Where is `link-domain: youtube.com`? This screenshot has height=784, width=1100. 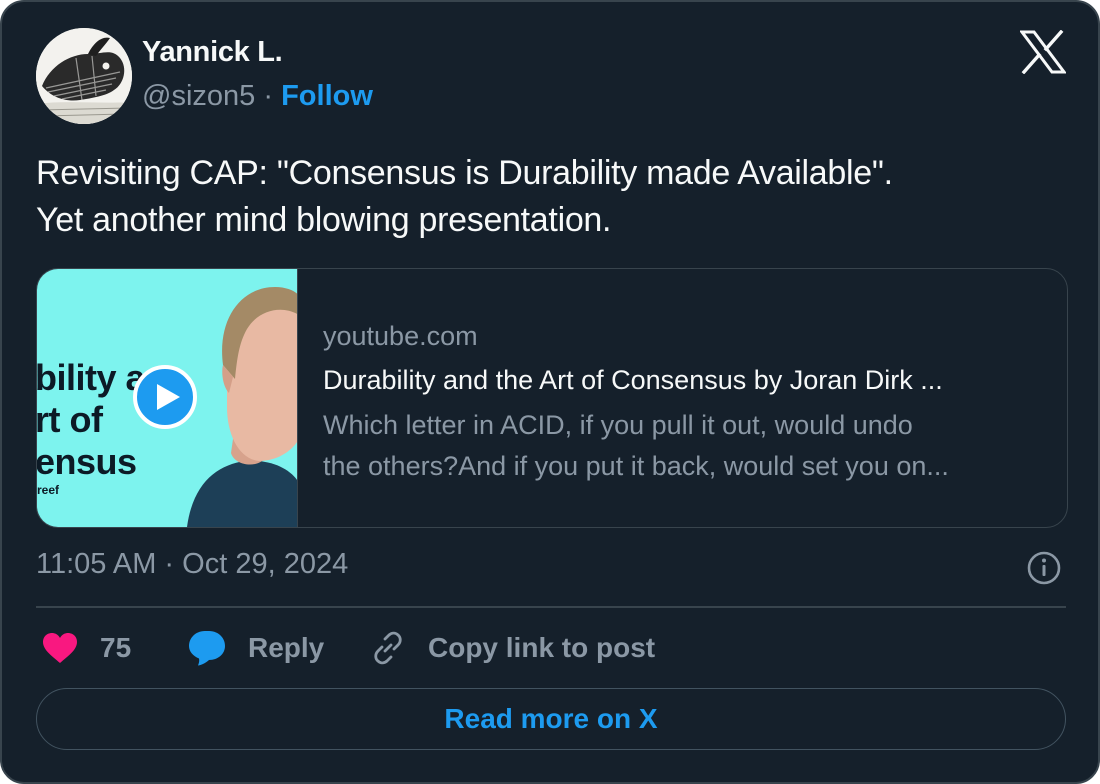
link-domain: youtube.com is located at coordinates (400, 336).